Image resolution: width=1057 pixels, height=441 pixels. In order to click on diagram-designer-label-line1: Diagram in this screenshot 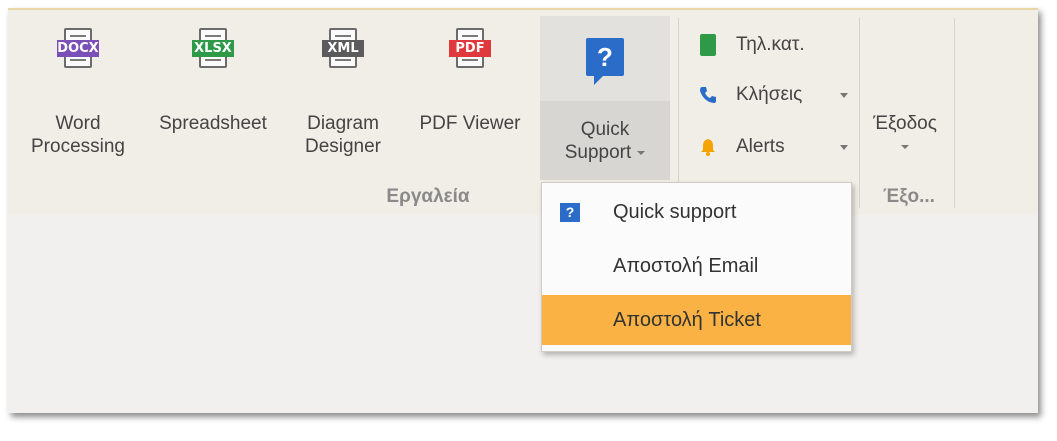, I will do `click(343, 123)`.